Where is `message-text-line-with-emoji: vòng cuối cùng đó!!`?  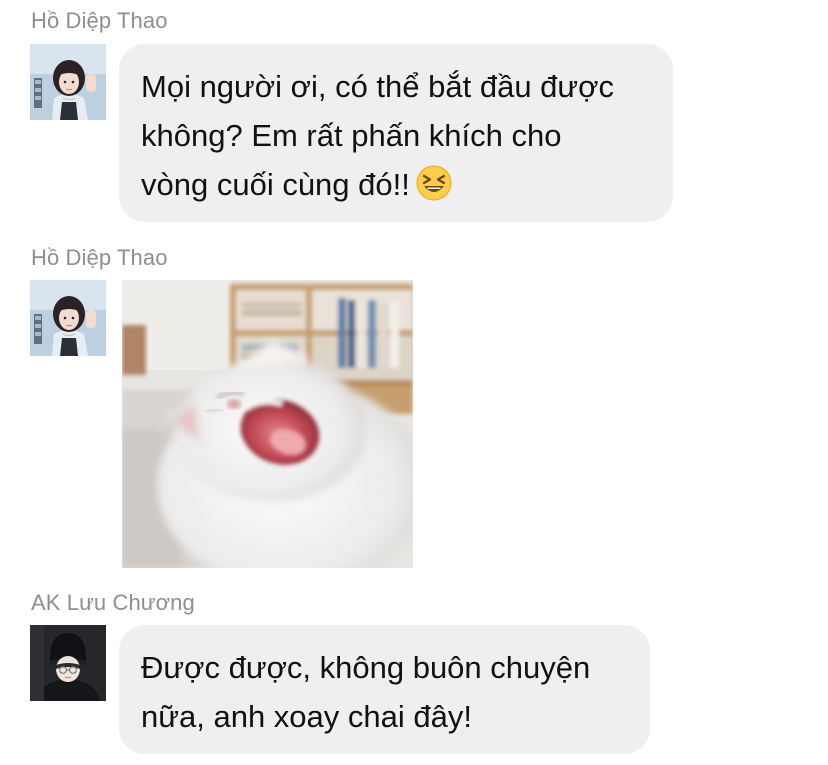 message-text-line-with-emoji: vòng cuối cùng đó!! is located at coordinates (396, 184).